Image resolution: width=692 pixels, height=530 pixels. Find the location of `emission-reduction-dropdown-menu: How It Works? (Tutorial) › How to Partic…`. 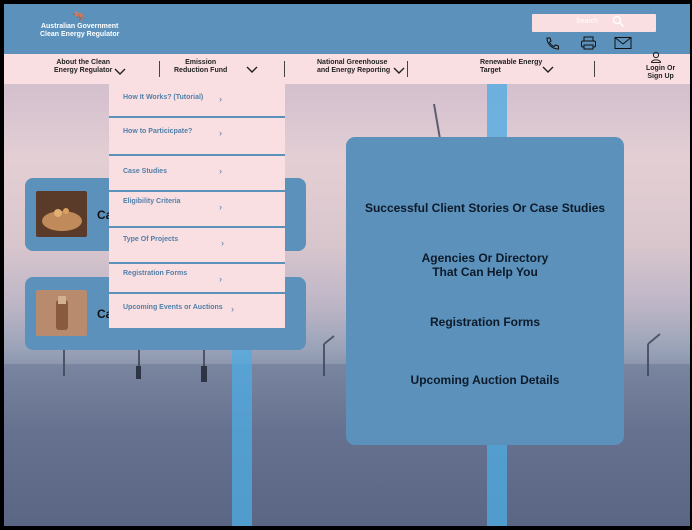

emission-reduction-dropdown-menu: How It Works? (Tutorial) › How to Partic… is located at coordinates (197, 206).